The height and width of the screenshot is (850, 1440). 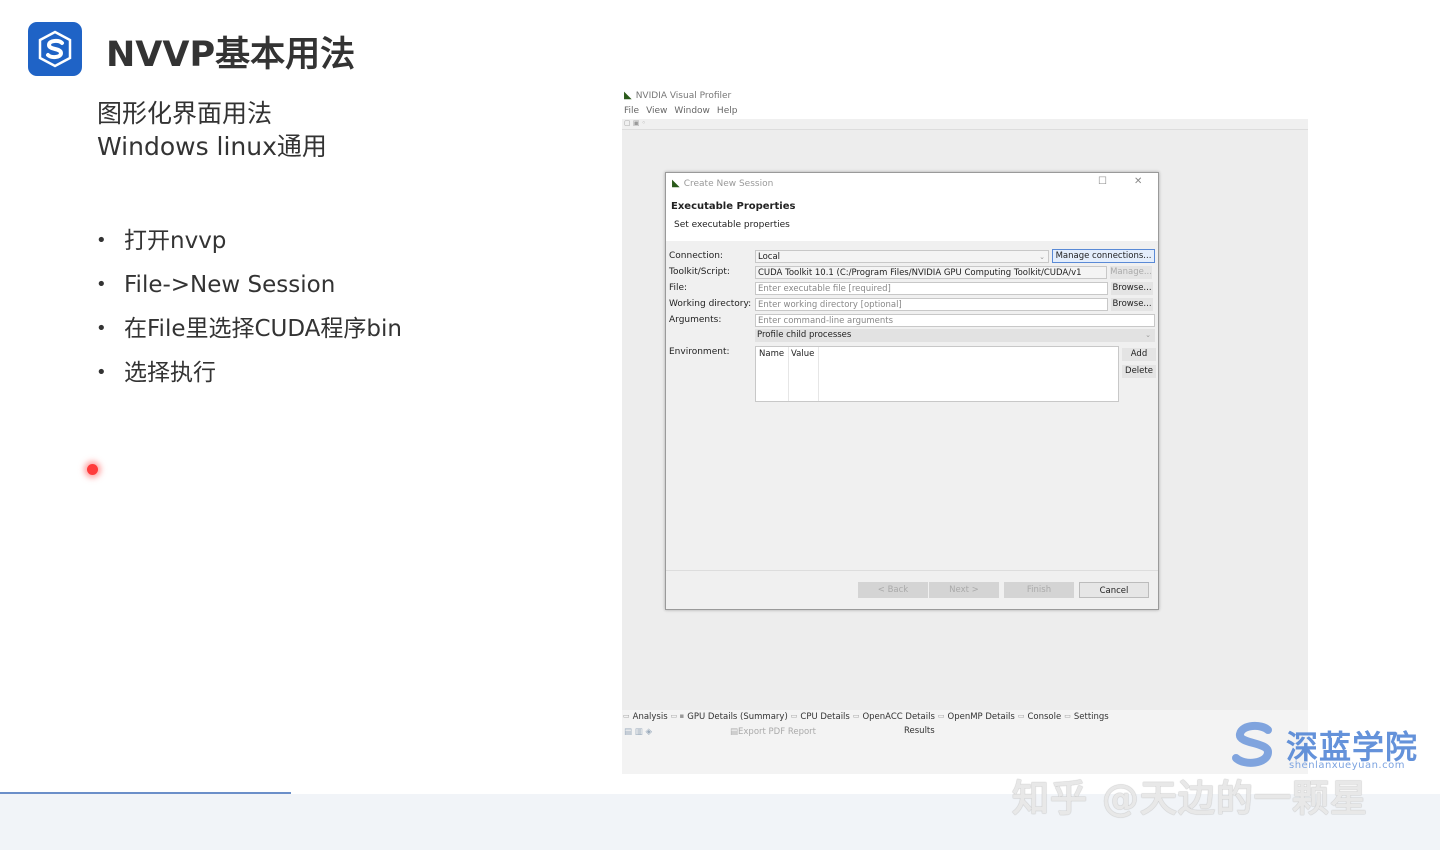 What do you see at coordinates (249, 336) in the screenshot?
I see `bullet-item: 在File里选择CUDA程序bin` at bounding box center [249, 336].